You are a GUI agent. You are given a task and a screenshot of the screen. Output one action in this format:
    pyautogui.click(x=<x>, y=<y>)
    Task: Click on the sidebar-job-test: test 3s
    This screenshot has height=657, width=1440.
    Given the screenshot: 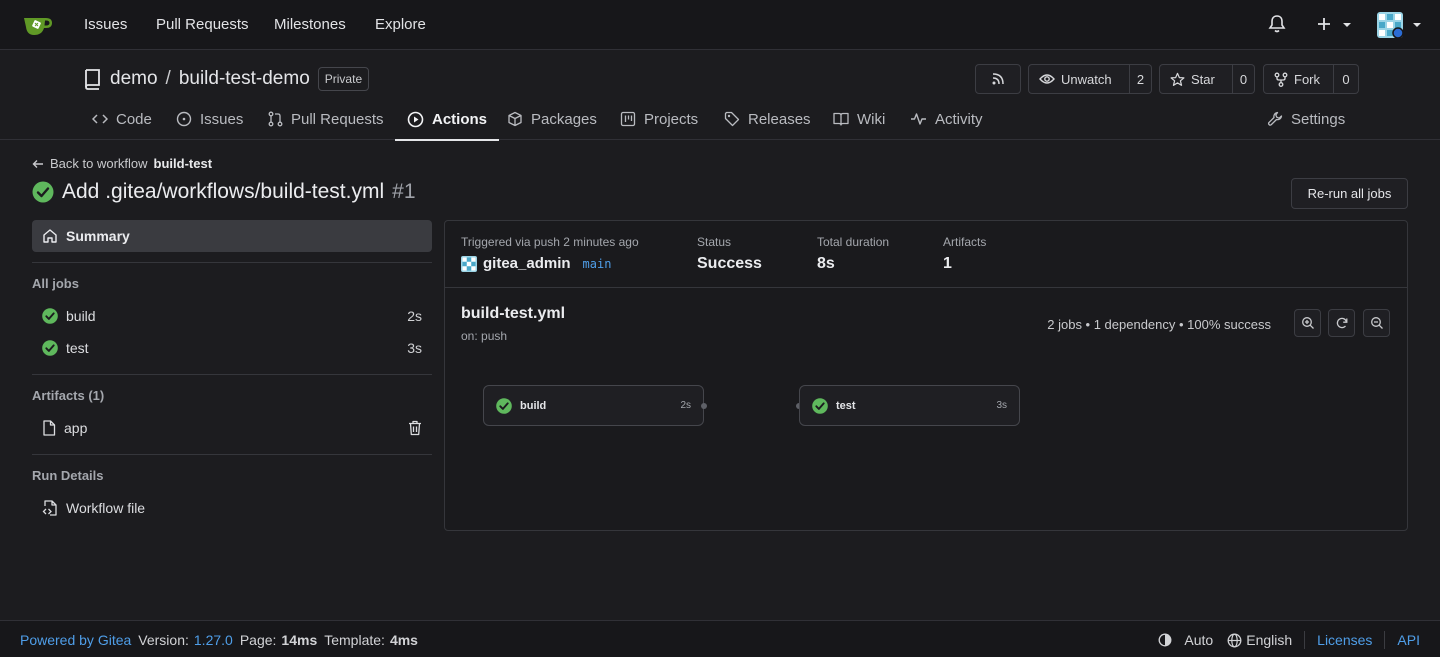 What is the action you would take?
    pyautogui.click(x=232, y=348)
    